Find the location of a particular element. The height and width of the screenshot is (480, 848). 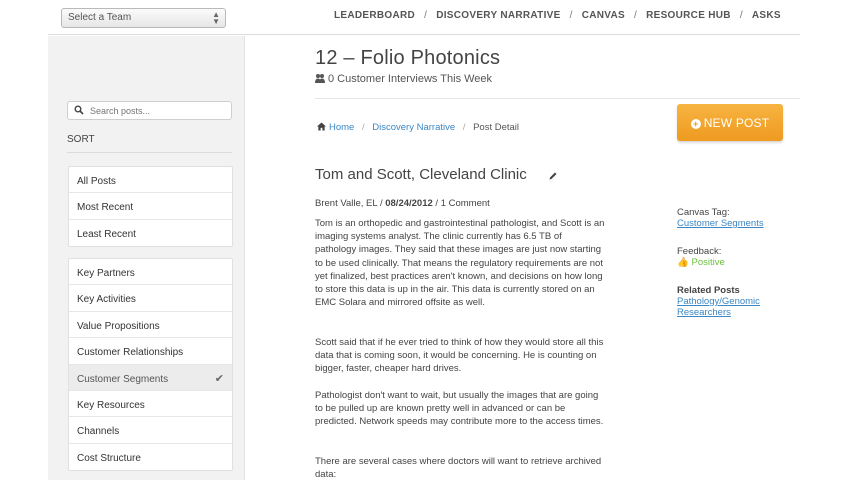

filter-item-label: Value Propositions is located at coordinates (118, 326).